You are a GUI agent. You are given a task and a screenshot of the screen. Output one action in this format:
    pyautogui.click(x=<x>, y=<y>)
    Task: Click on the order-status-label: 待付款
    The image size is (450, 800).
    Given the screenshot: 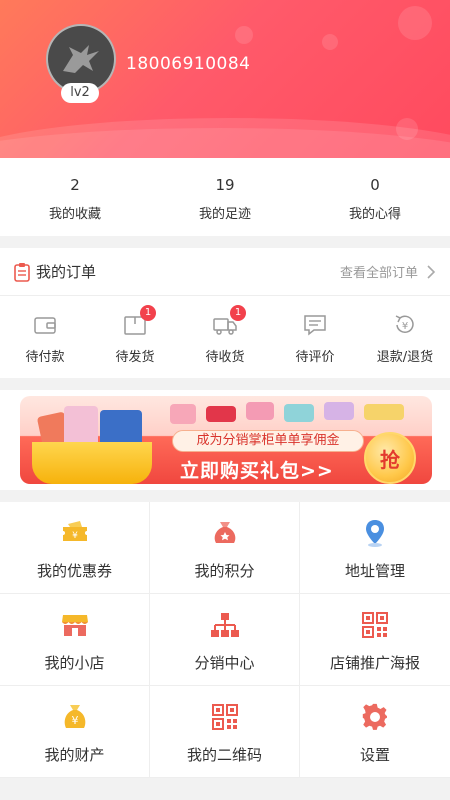 What is the action you would take?
    pyautogui.click(x=45, y=357)
    